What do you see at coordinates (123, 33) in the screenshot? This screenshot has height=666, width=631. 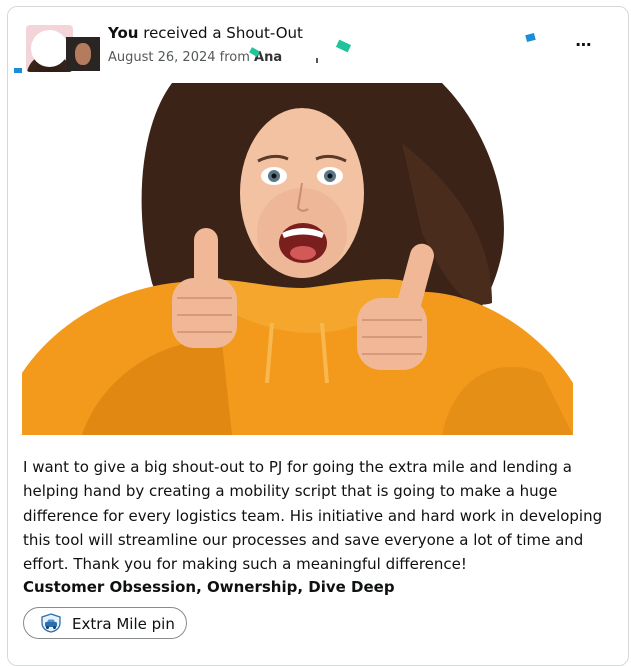 I see `title-you: You` at bounding box center [123, 33].